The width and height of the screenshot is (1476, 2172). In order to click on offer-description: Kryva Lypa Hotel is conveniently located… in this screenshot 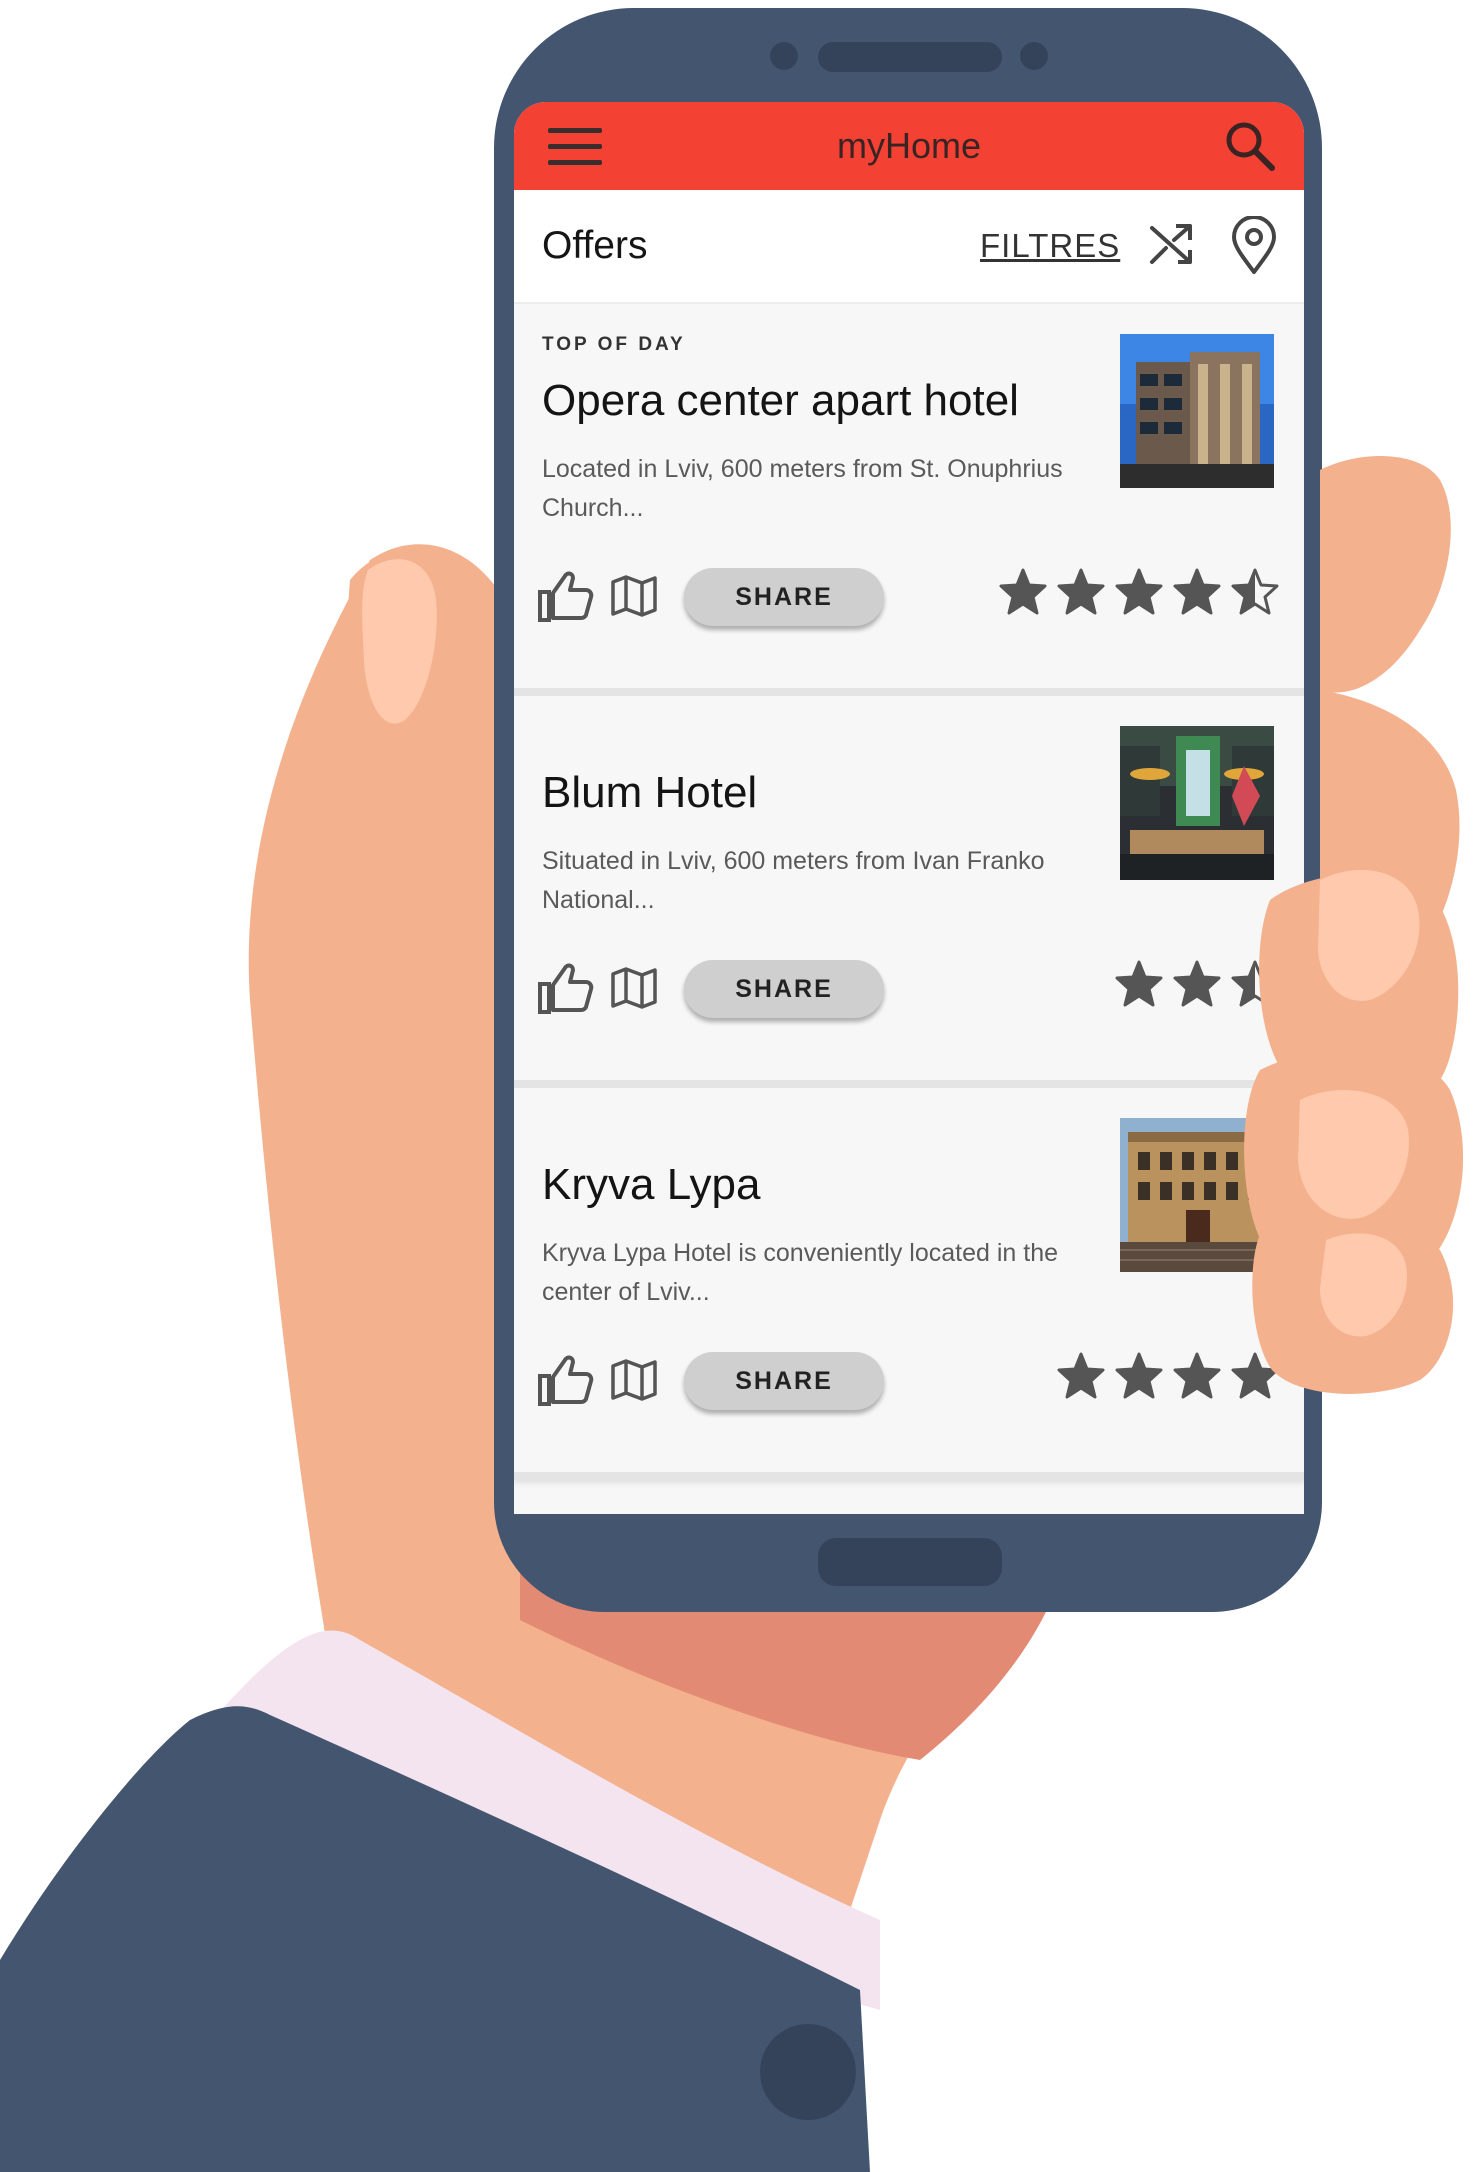, I will do `click(800, 1272)`.